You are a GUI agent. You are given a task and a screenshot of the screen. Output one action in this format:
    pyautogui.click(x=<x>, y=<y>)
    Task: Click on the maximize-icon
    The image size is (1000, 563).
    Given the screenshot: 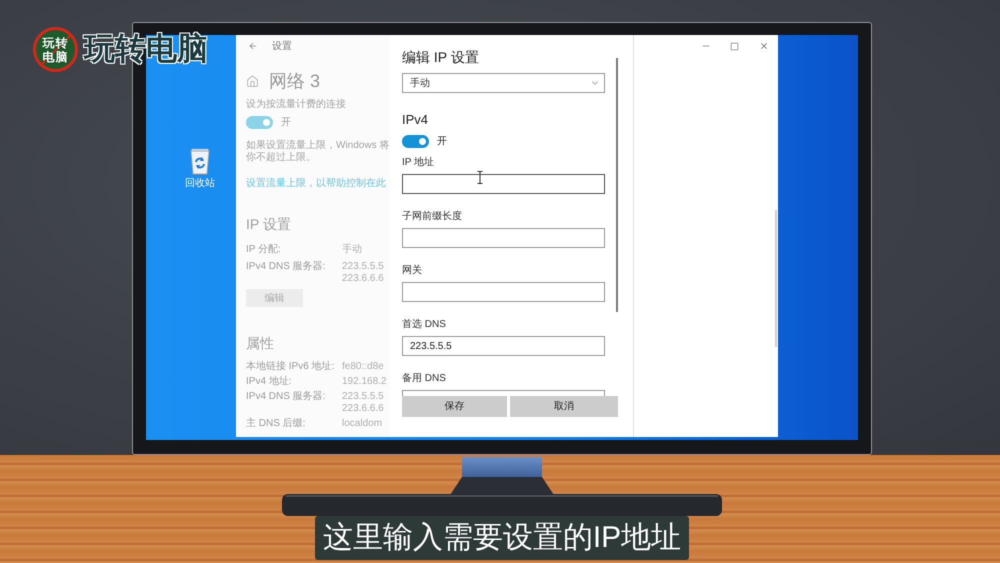 What is the action you would take?
    pyautogui.click(x=734, y=46)
    